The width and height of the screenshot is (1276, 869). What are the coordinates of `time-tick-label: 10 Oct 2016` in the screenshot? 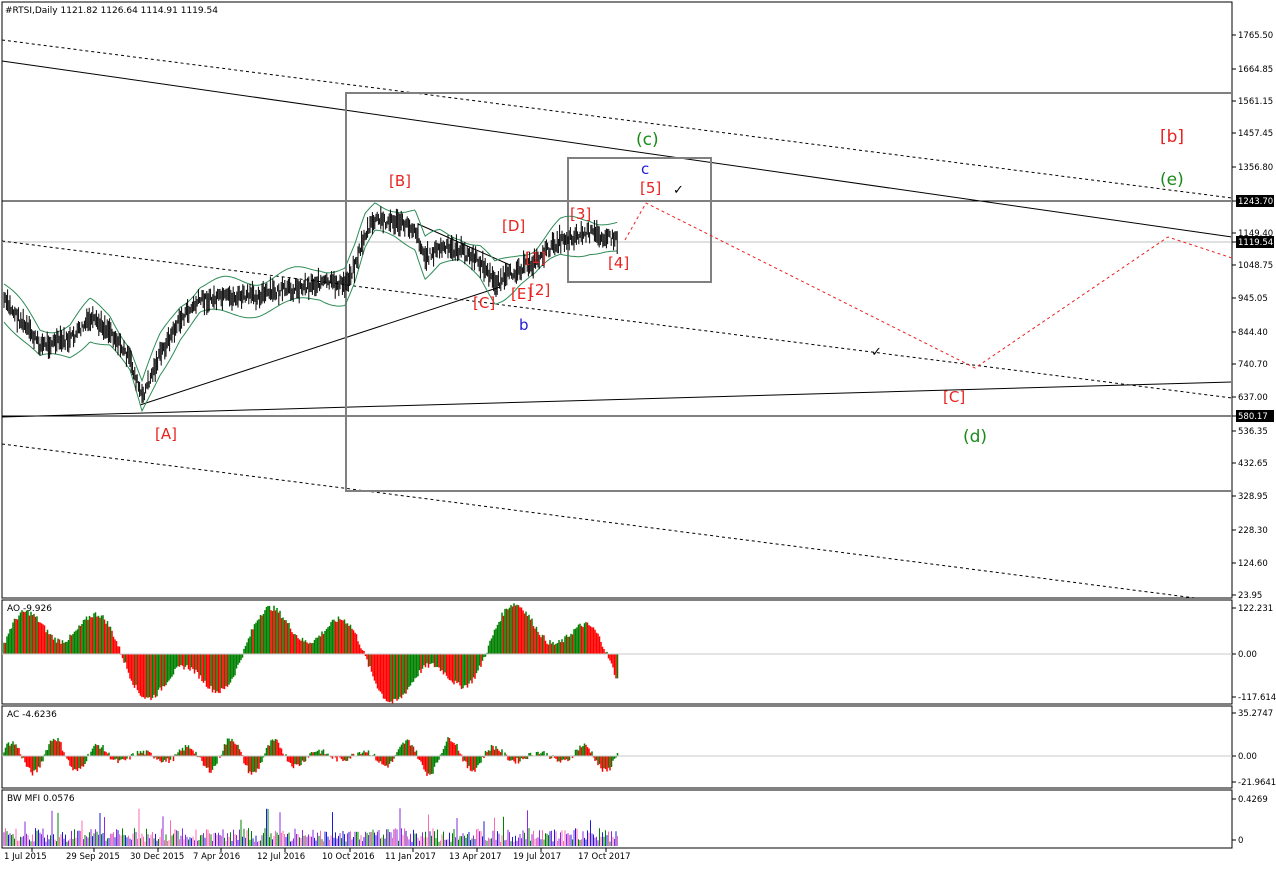 It's located at (348, 857).